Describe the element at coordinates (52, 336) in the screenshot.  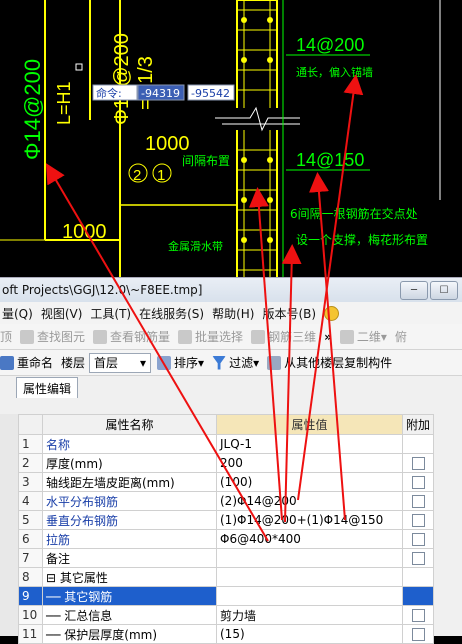
I see `find-element-button: 查找图元` at that location.